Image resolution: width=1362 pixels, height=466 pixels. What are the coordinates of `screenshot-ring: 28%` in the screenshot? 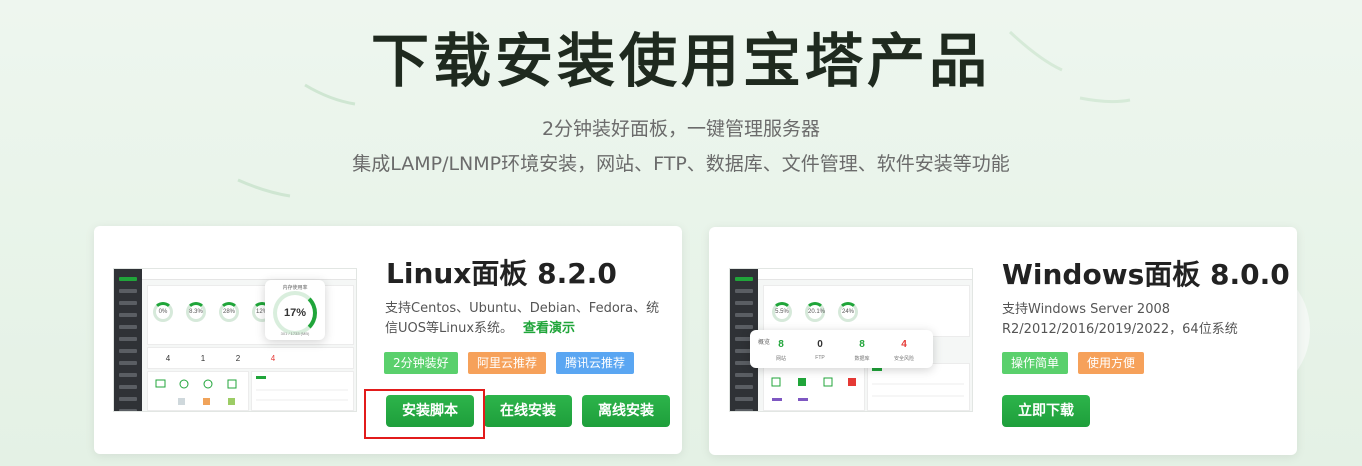 It's located at (229, 312).